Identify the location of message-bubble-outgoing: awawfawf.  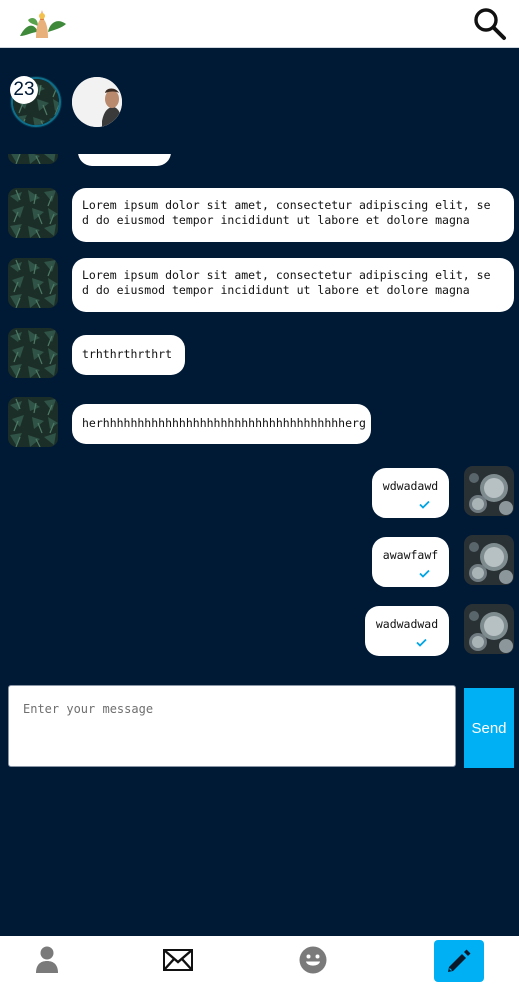
(410, 562).